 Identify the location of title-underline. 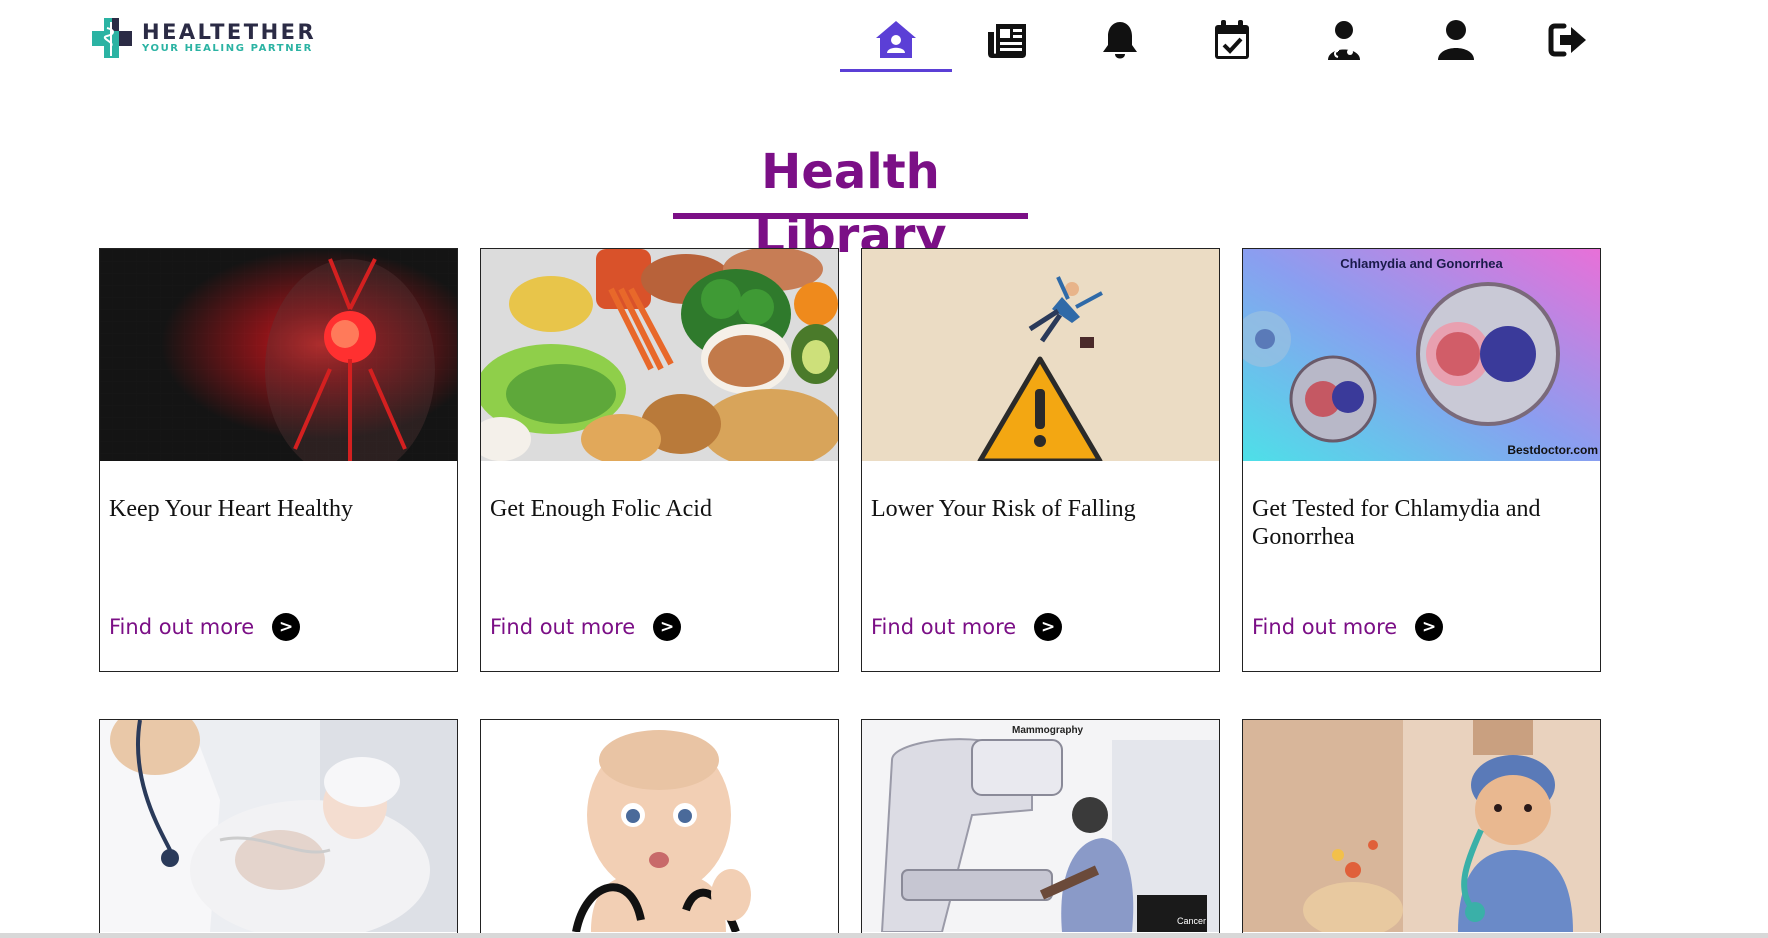
(850, 216).